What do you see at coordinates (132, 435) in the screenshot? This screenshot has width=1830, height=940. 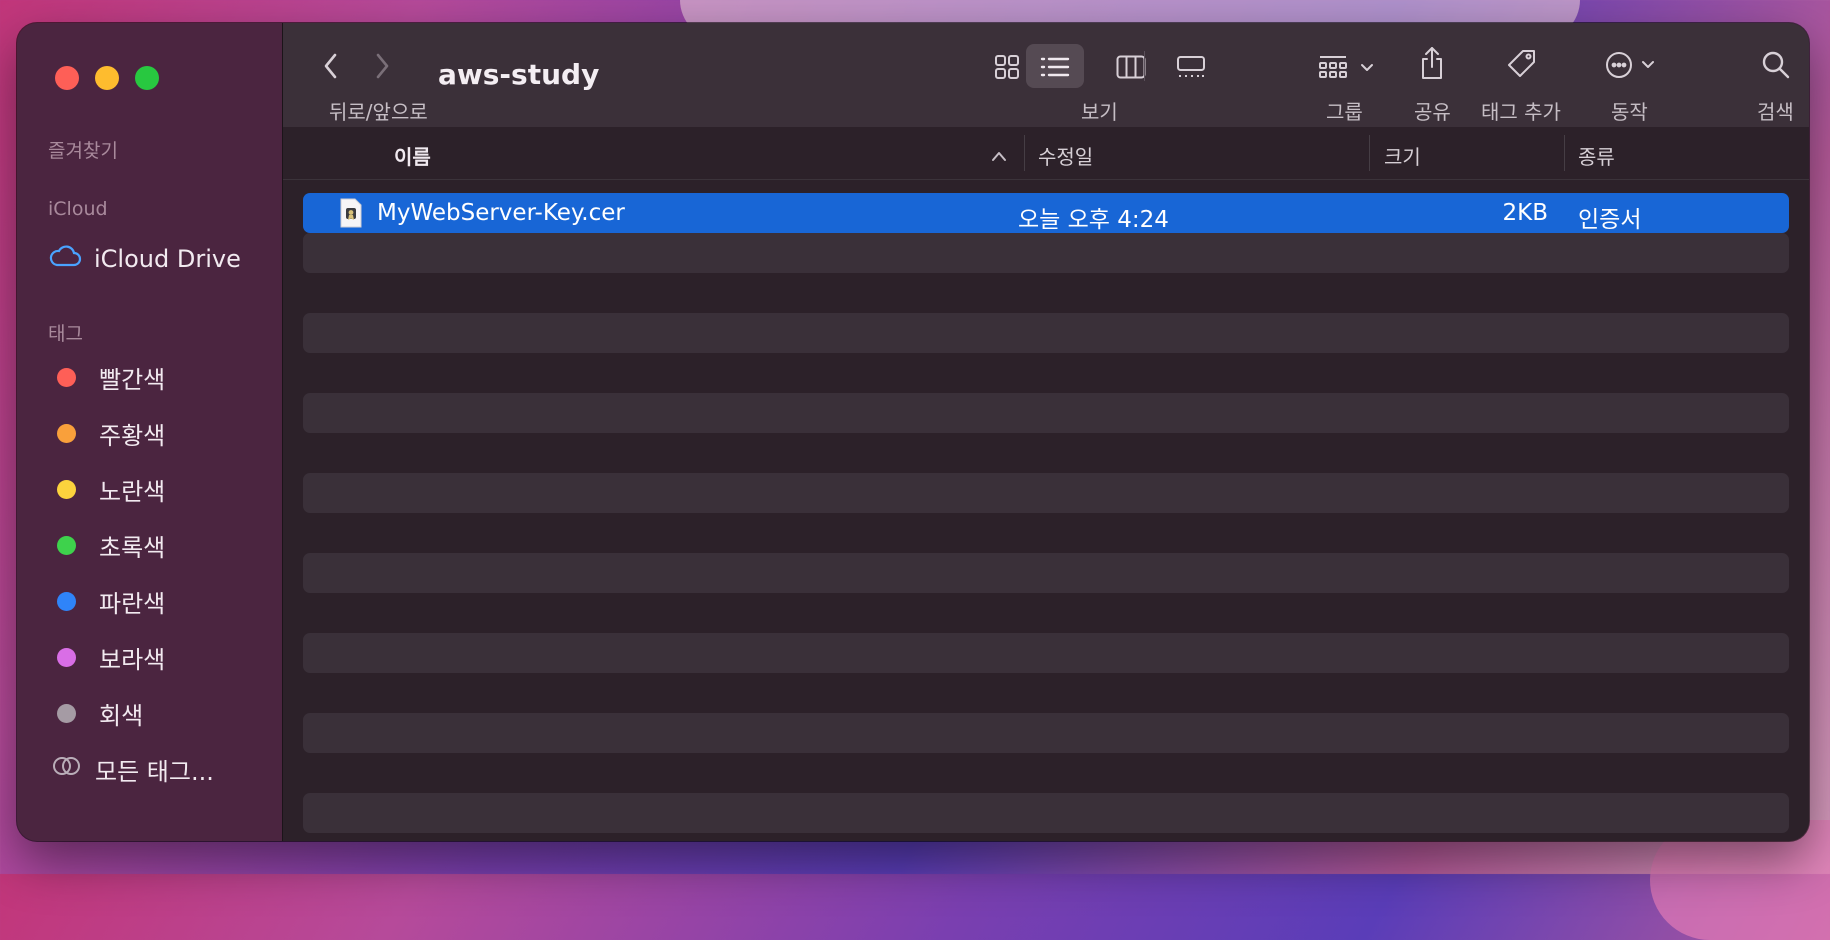 I see `sidebar-item-label: 주황색` at bounding box center [132, 435].